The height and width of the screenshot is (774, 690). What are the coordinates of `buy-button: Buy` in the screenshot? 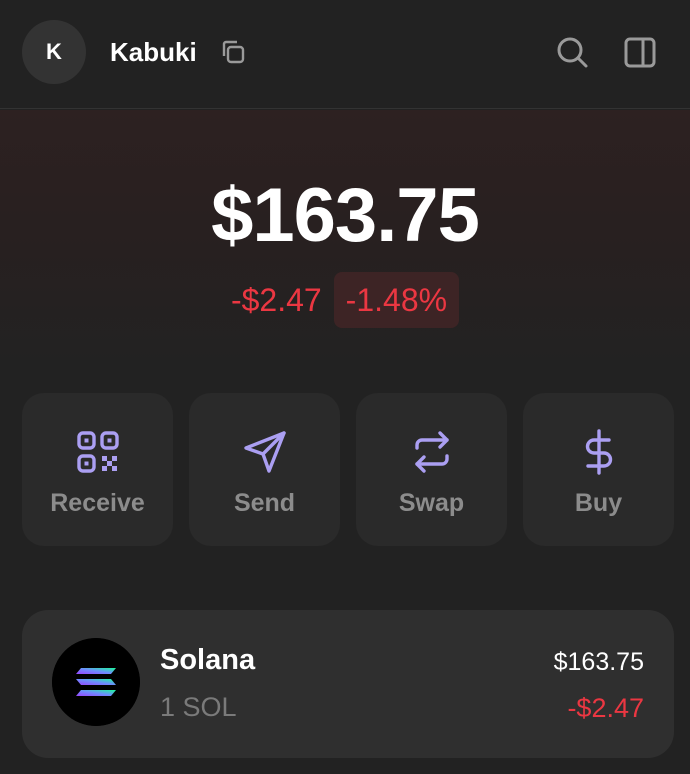 It's located at (598, 469).